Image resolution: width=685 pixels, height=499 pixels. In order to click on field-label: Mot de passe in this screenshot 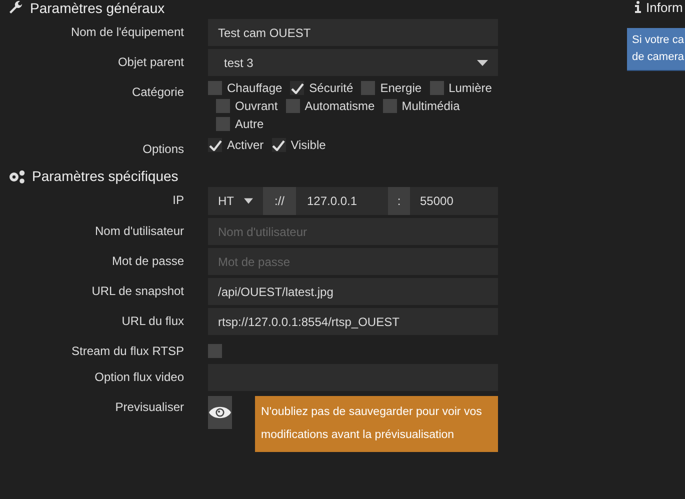, I will do `click(147, 260)`.